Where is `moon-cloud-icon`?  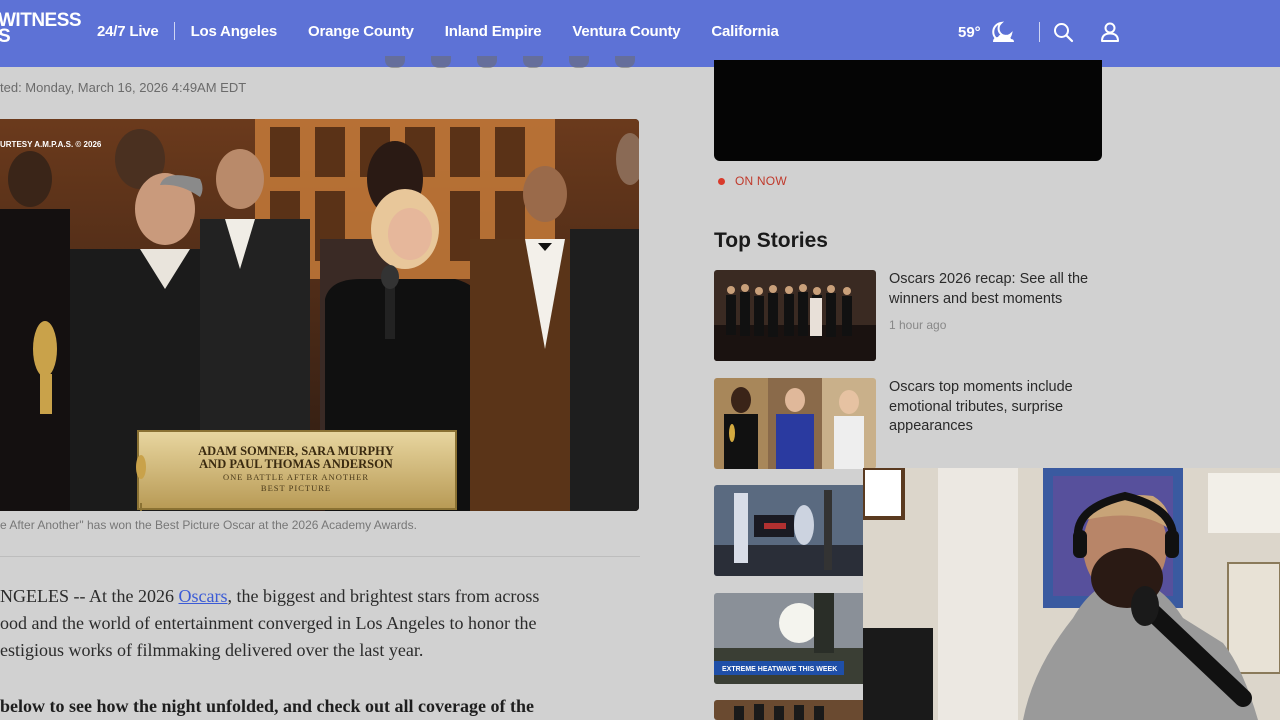
moon-cloud-icon is located at coordinates (1002, 31).